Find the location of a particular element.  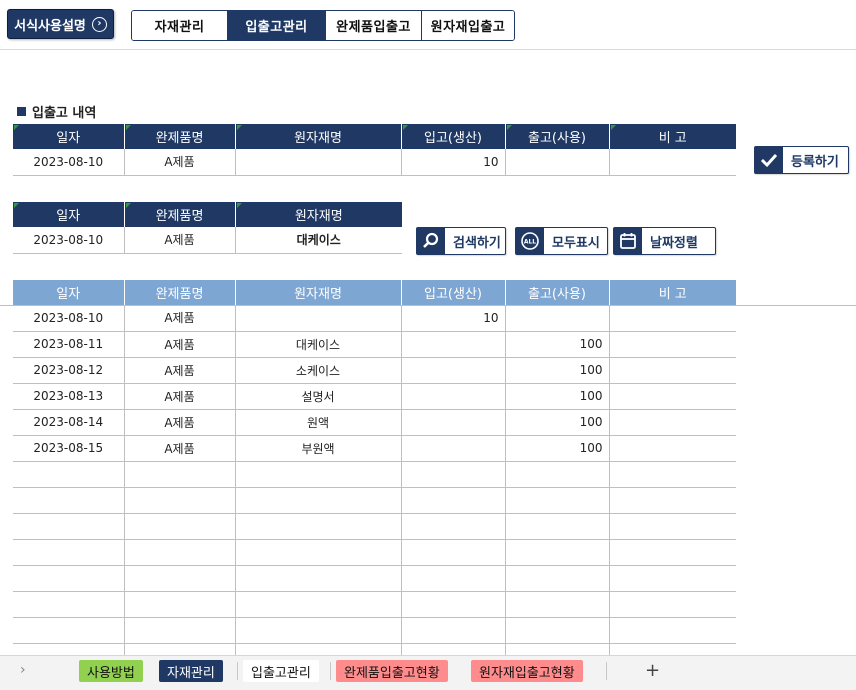

list-header-date: 일자 is located at coordinates (69, 292).